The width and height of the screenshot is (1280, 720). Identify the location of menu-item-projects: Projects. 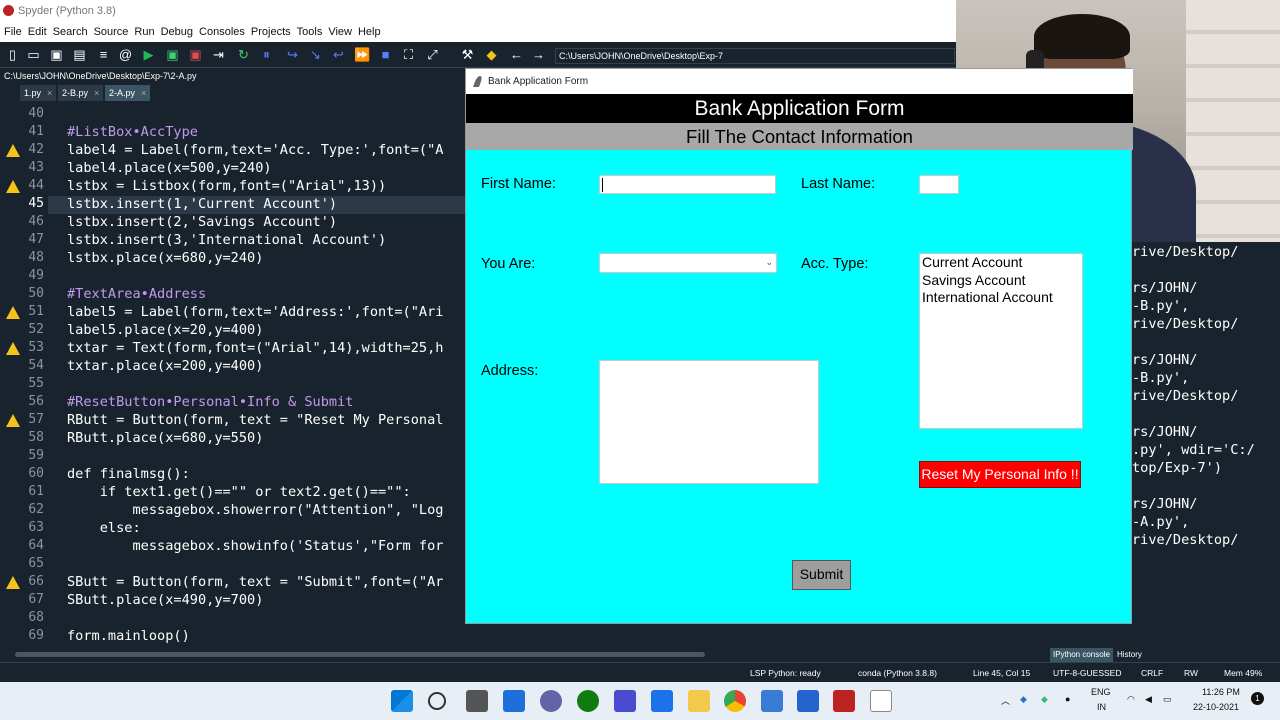
(271, 32).